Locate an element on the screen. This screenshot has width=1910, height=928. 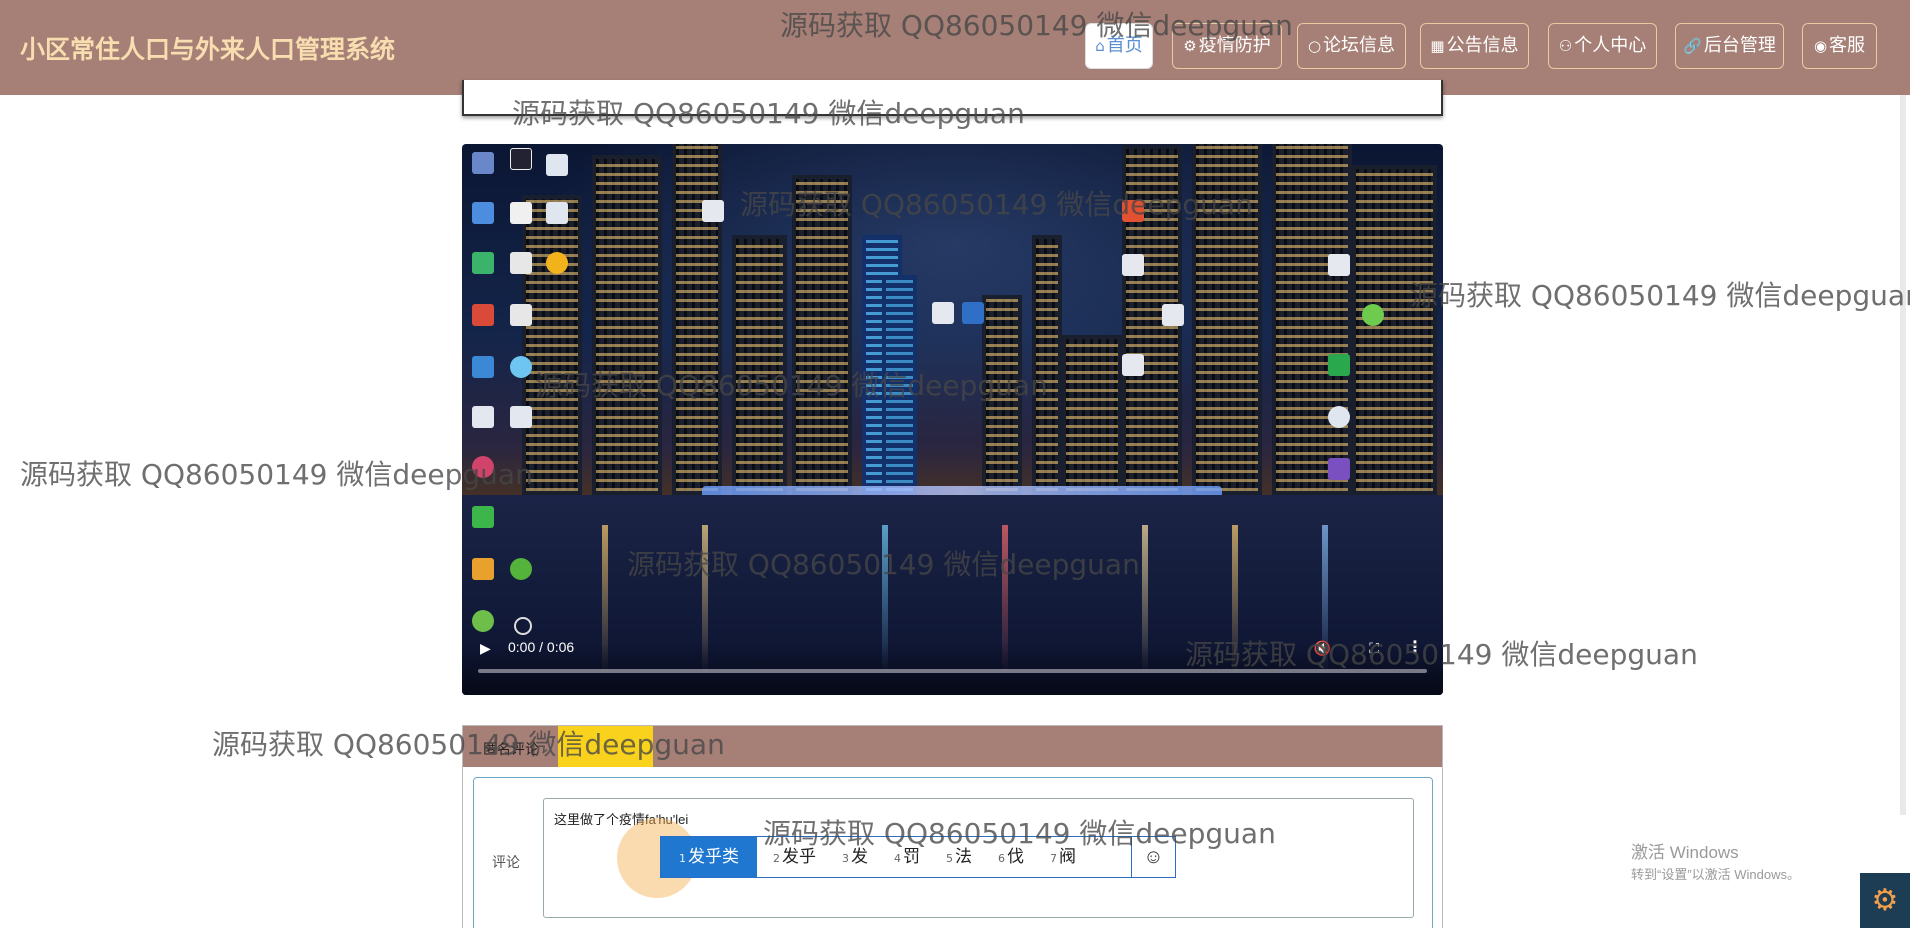
virus-icon: ⚙ is located at coordinates (1190, 46).